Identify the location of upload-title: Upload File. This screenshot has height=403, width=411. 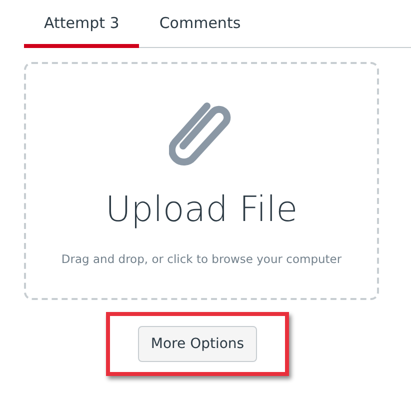
(201, 210).